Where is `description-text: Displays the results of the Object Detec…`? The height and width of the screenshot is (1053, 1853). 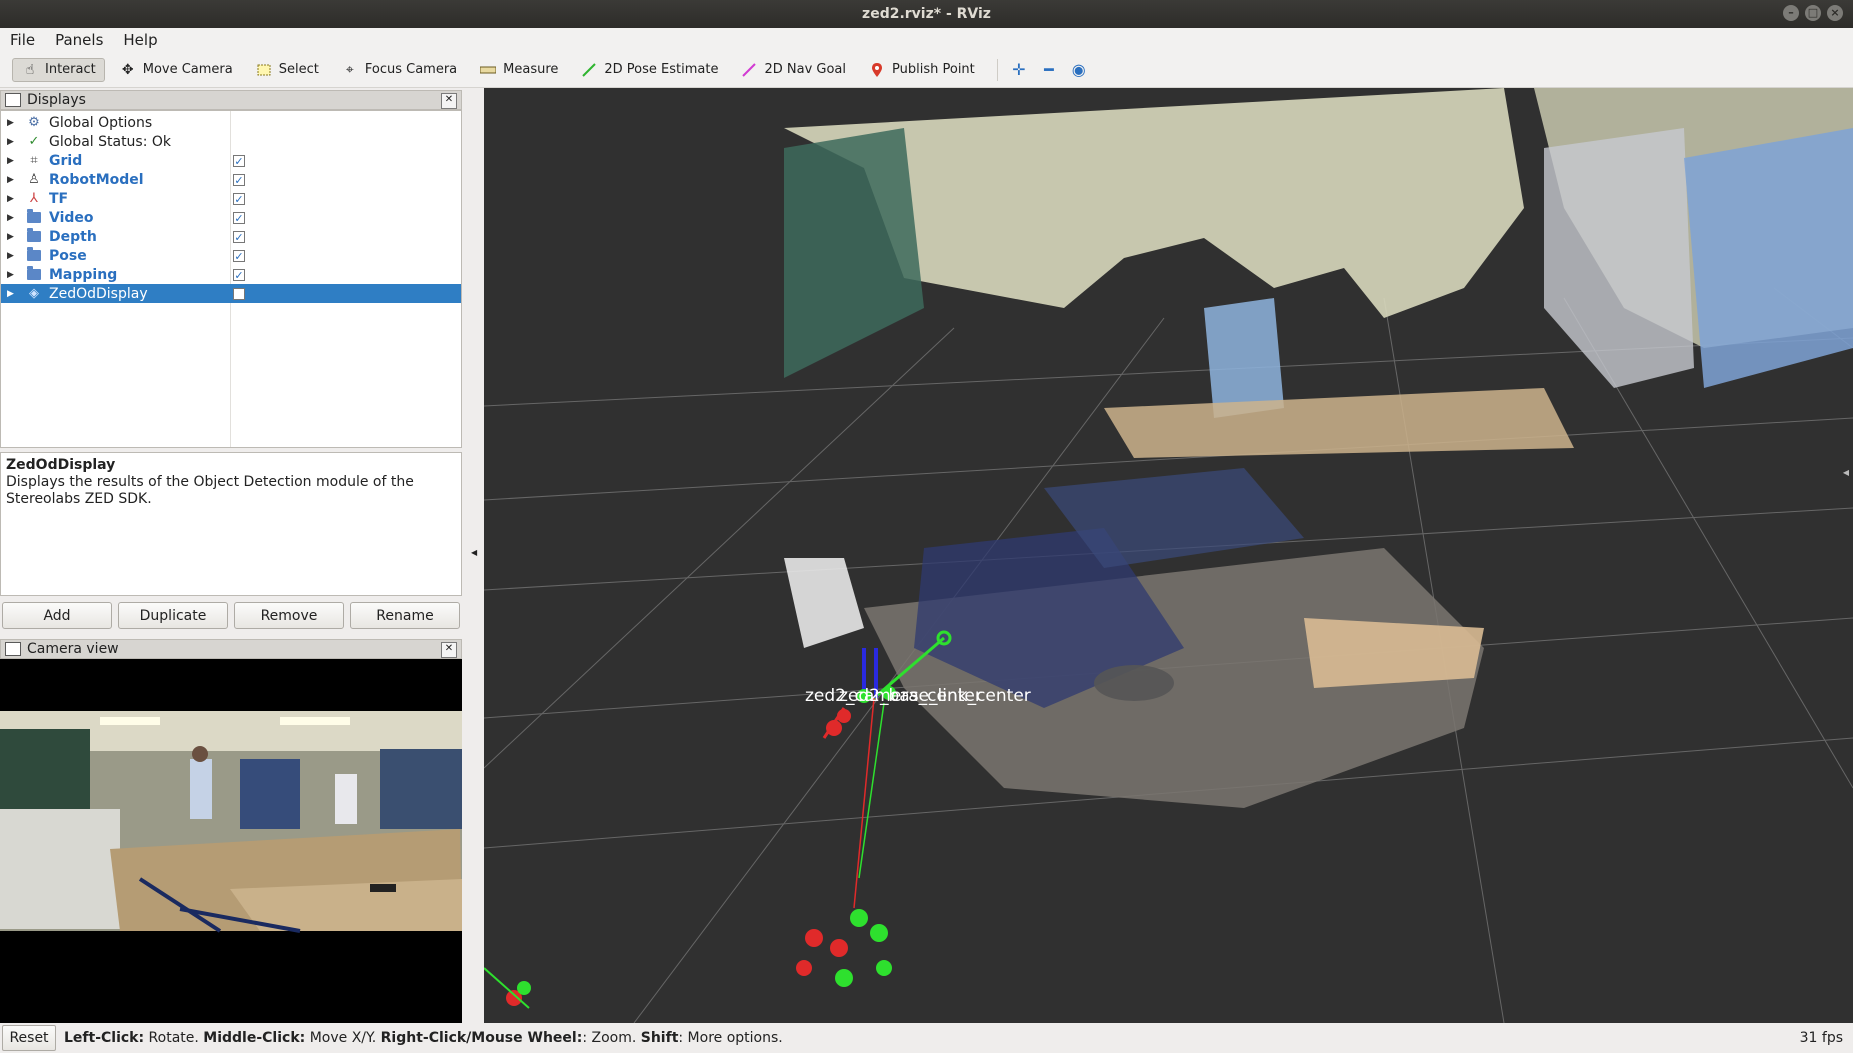 description-text: Displays the results of the Object Detec… is located at coordinates (210, 490).